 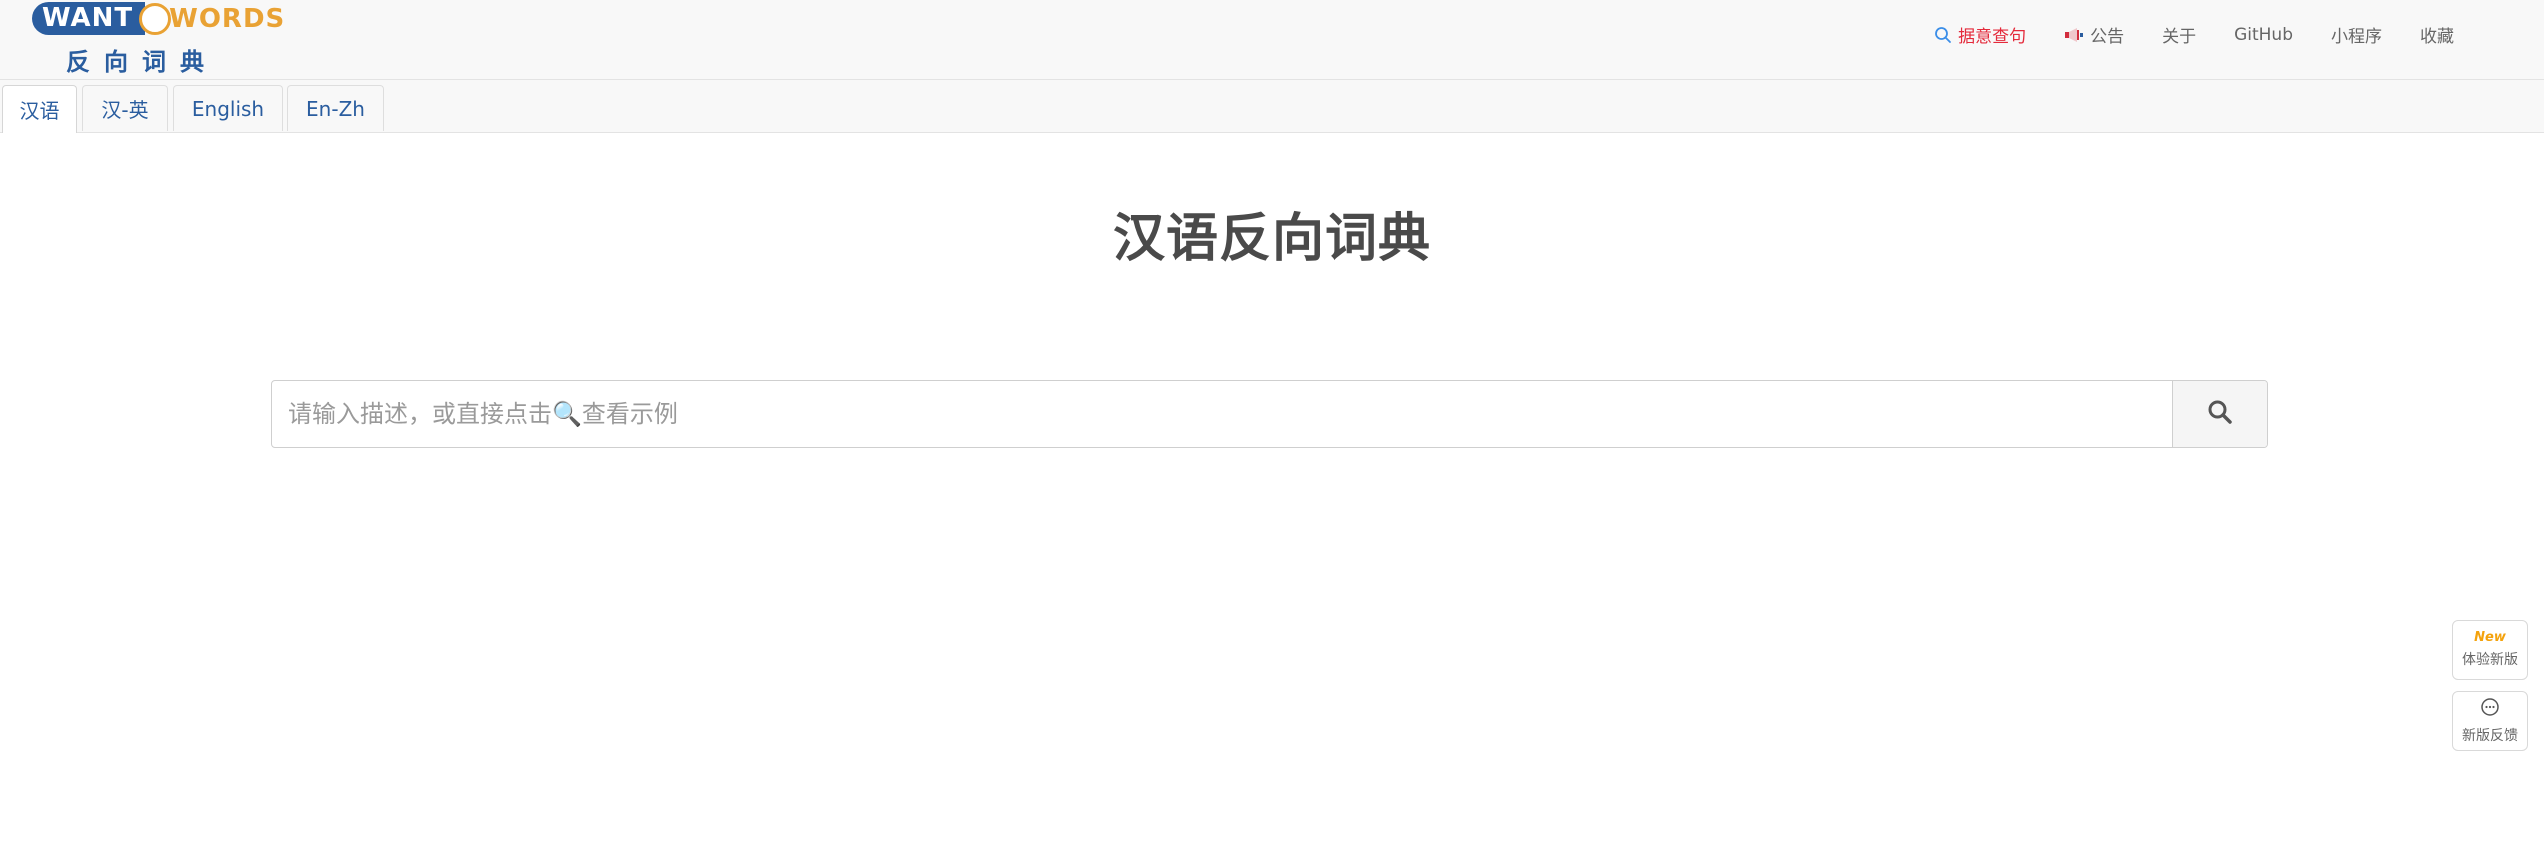 What do you see at coordinates (89, 18) in the screenshot?
I see `logo-want-text: WANT` at bounding box center [89, 18].